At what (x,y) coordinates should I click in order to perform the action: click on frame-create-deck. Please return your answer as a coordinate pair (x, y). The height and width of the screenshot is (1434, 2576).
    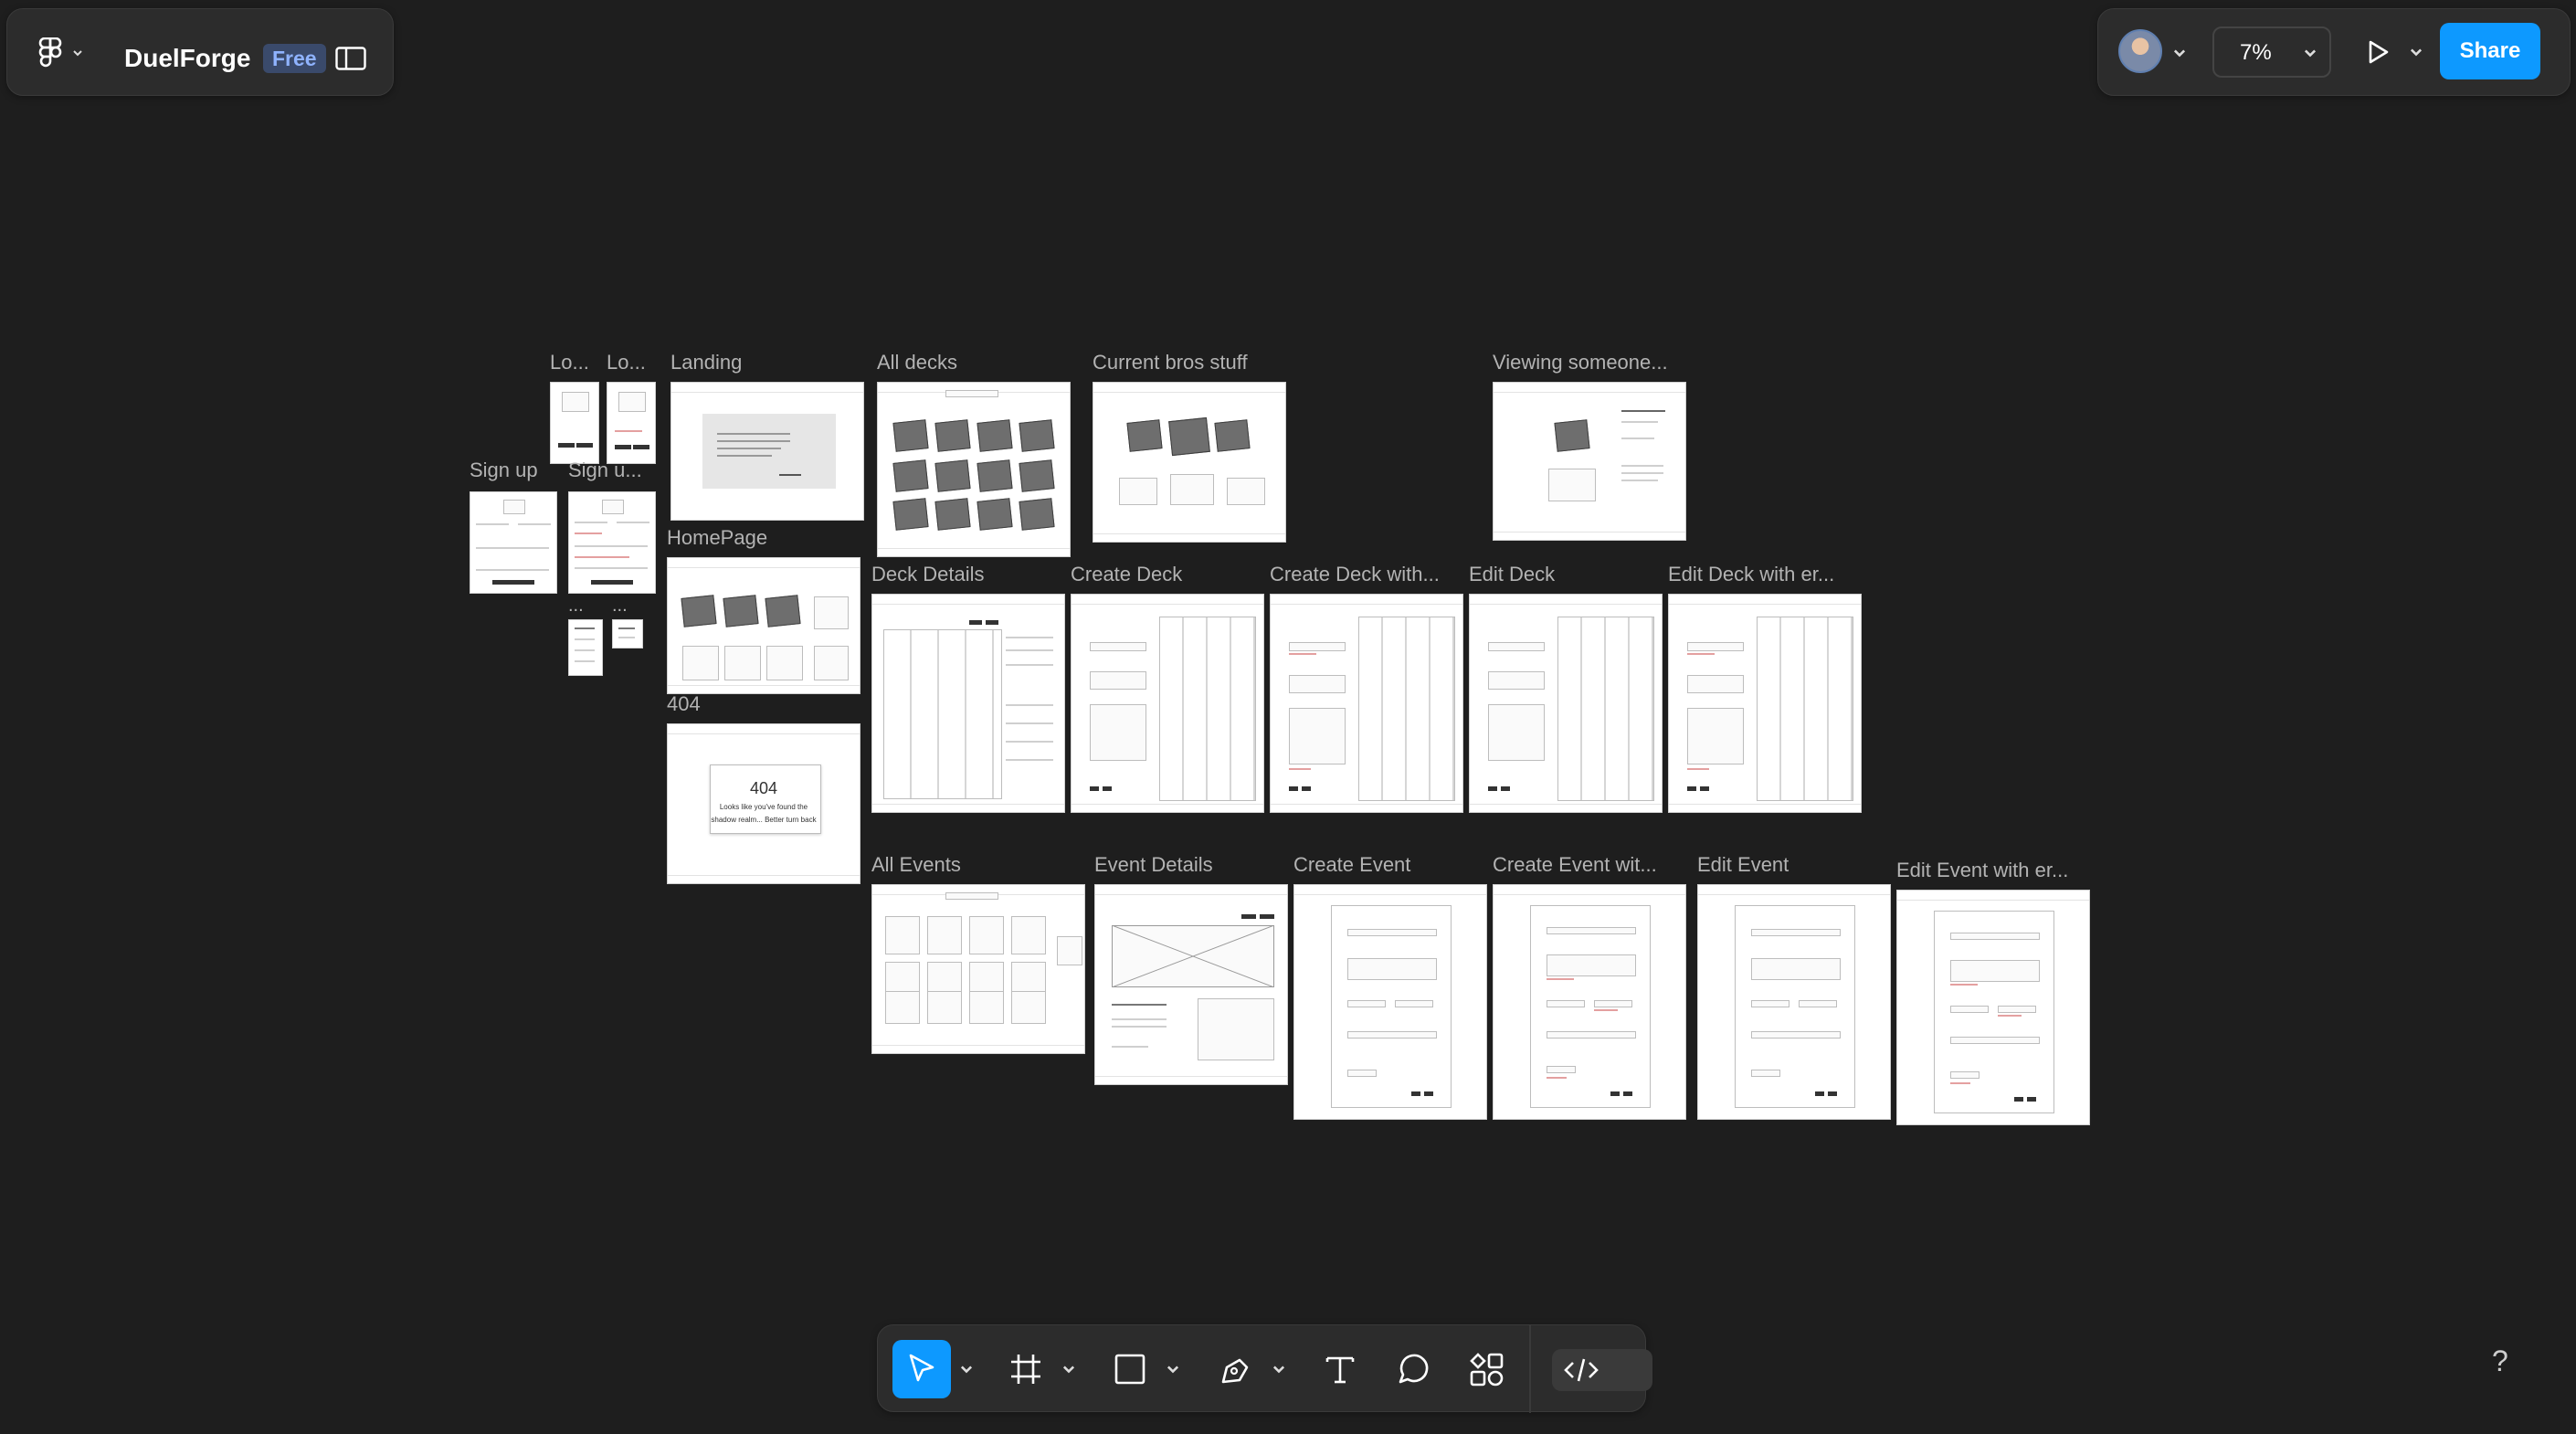
    Looking at the image, I should click on (1167, 703).